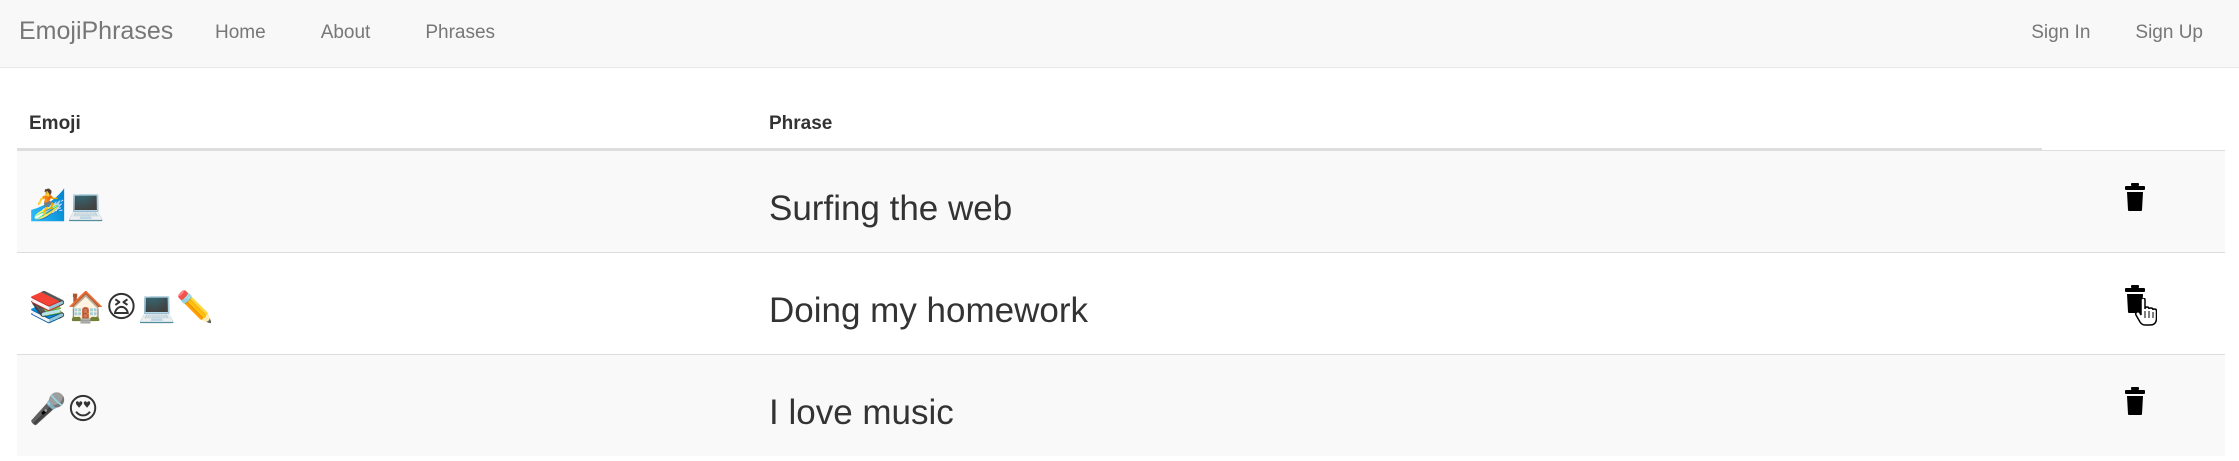  What do you see at coordinates (55, 123) in the screenshot?
I see `column-header-emoji: Emoji` at bounding box center [55, 123].